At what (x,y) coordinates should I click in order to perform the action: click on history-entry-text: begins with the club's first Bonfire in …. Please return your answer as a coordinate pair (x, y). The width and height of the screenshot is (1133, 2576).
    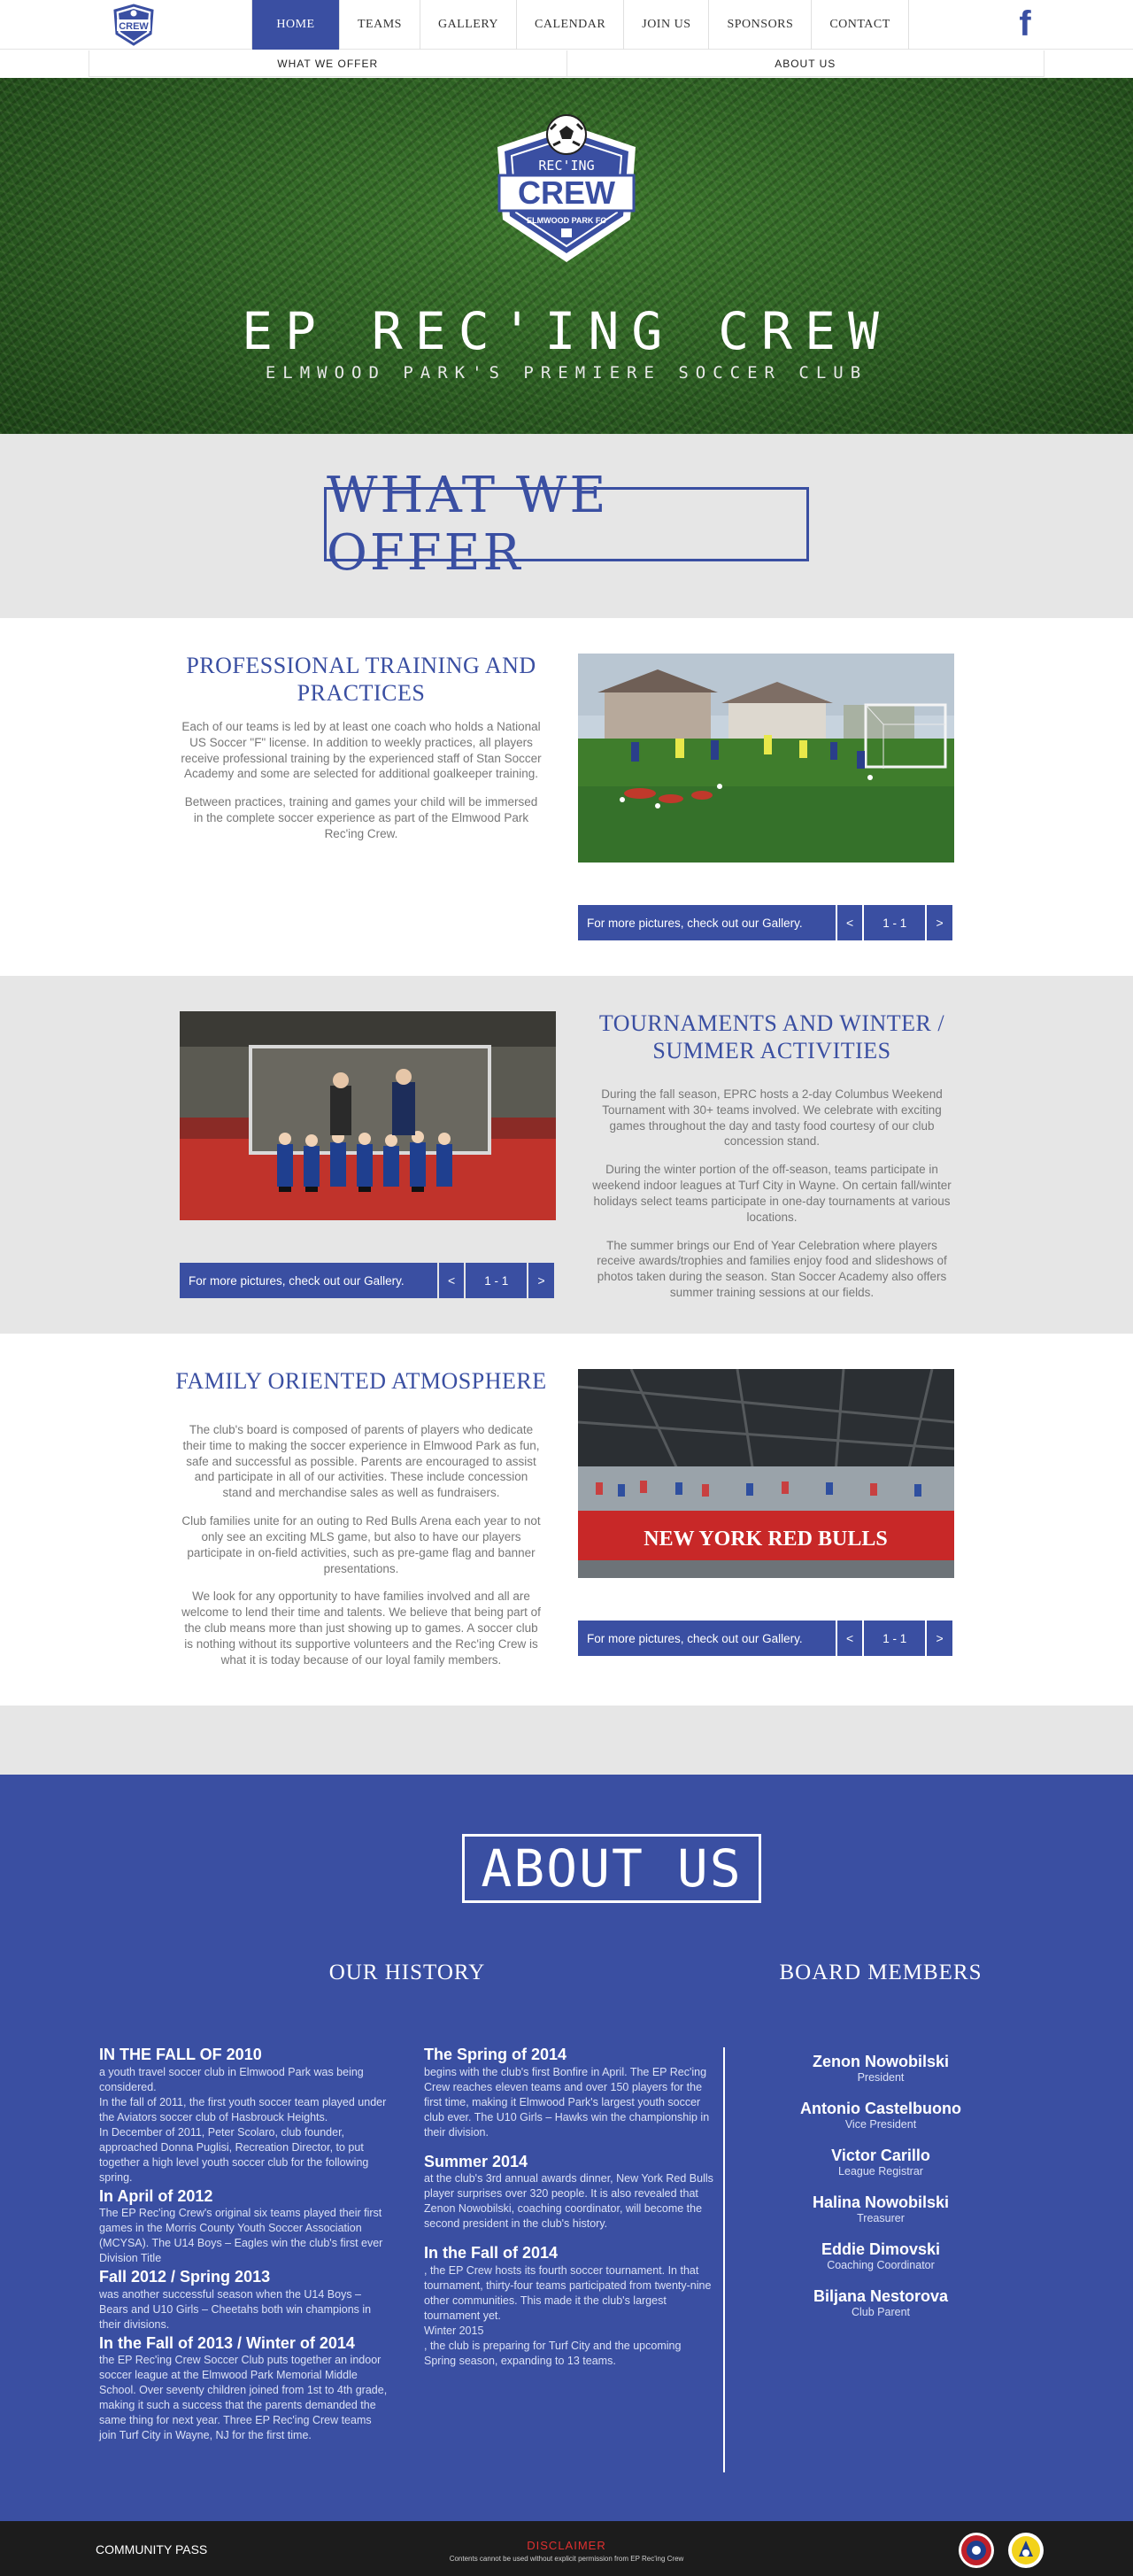
    Looking at the image, I should click on (567, 2102).